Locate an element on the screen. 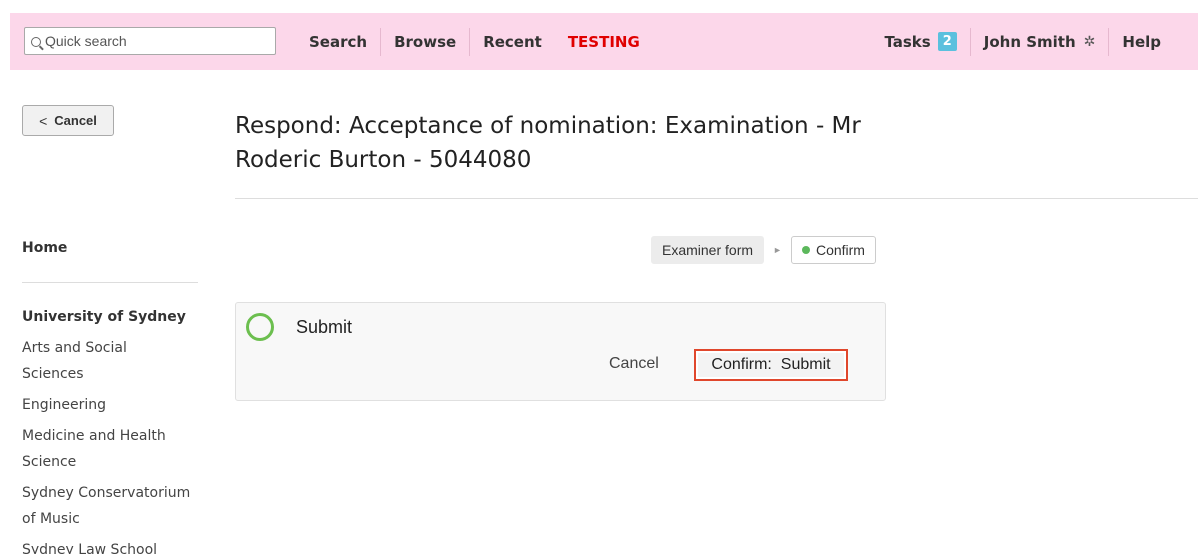 The image size is (1198, 554). nav-search: Search is located at coordinates (338, 42).